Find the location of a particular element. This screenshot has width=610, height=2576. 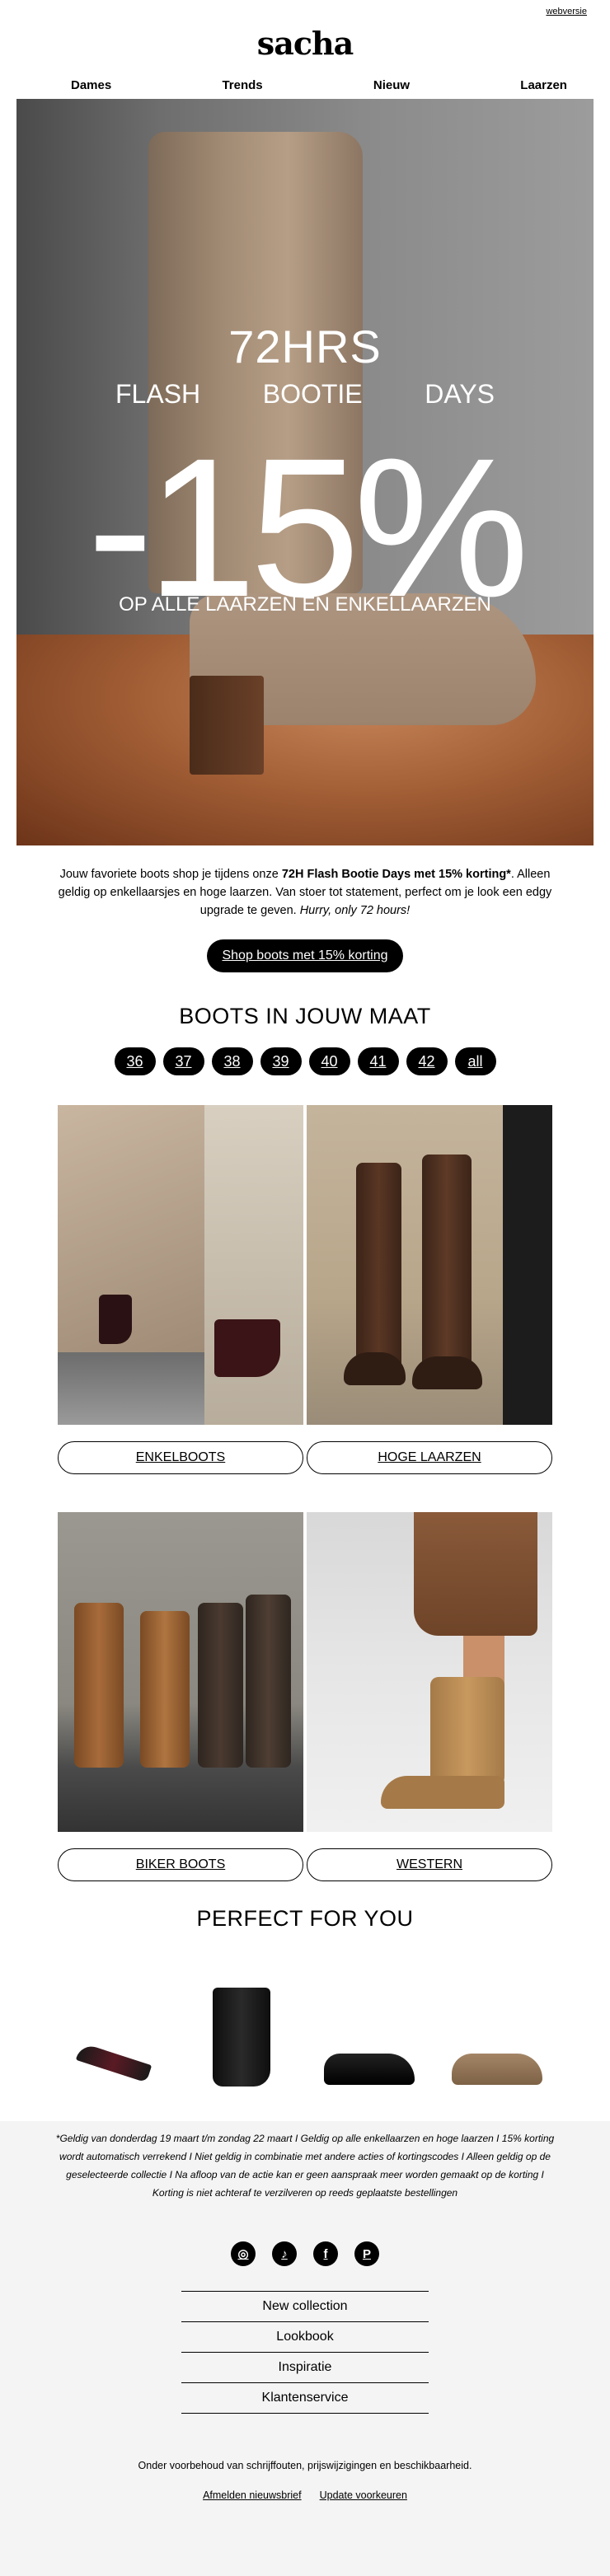

biker-boots-button: BIKER BOOTS is located at coordinates (180, 1864).